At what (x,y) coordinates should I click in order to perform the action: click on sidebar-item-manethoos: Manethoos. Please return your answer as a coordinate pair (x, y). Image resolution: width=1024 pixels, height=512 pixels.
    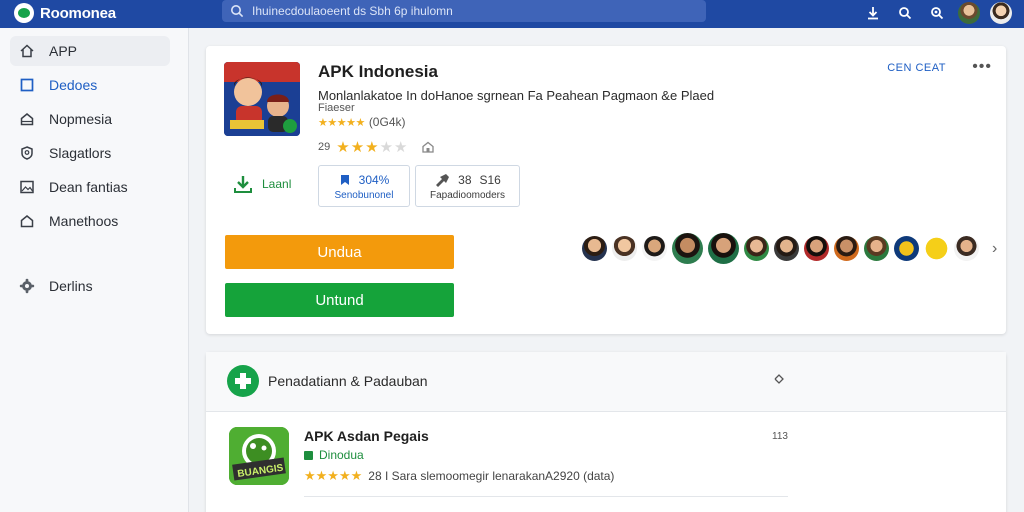
    Looking at the image, I should click on (90, 221).